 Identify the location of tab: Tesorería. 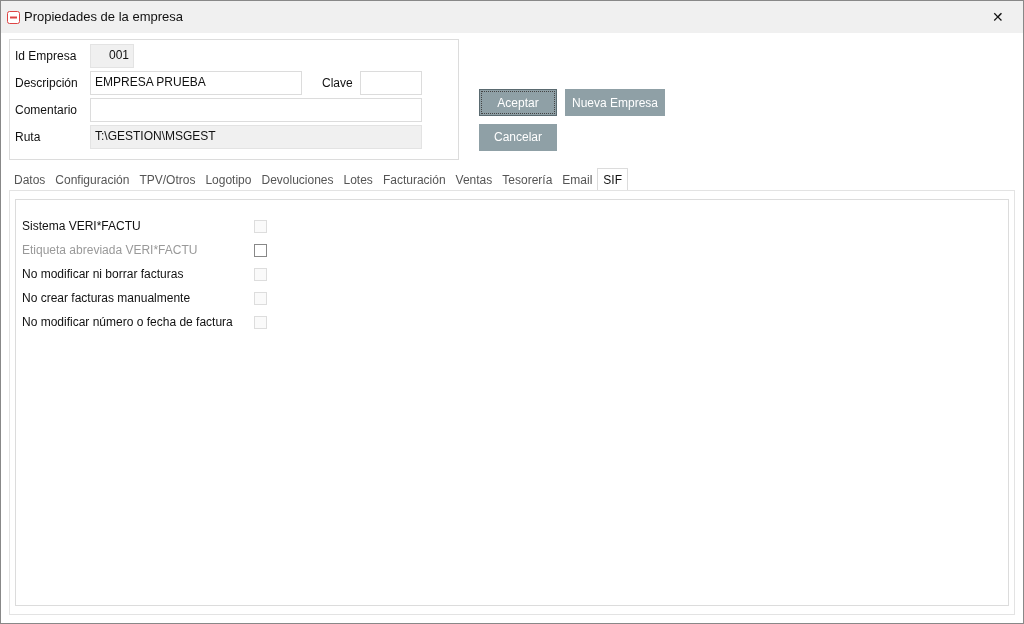
(527, 180).